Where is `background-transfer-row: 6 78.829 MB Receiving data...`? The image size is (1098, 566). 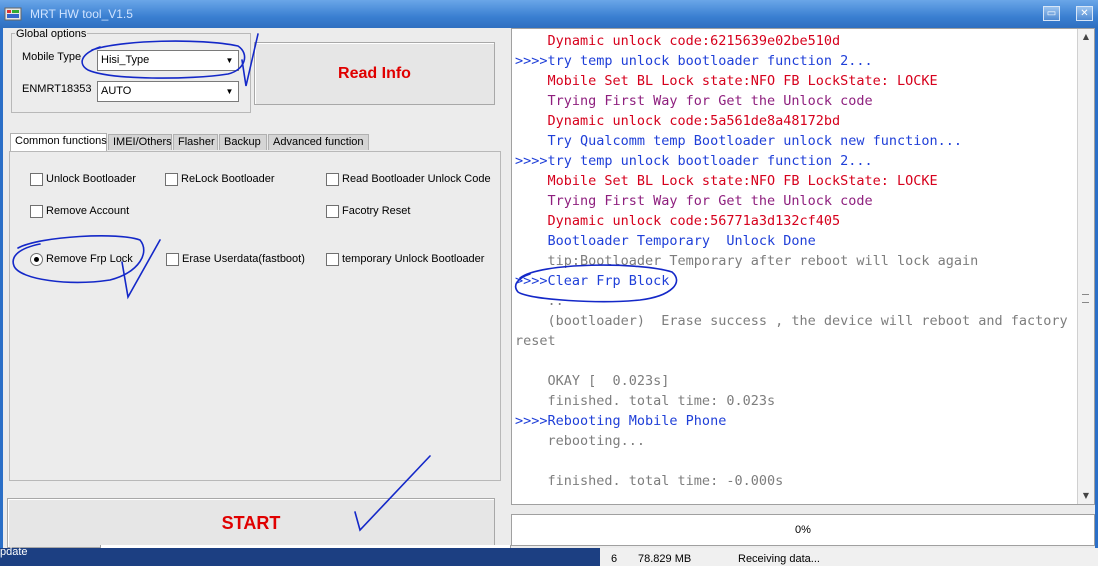
background-transfer-row: 6 78.829 MB Receiving data... is located at coordinates (849, 557).